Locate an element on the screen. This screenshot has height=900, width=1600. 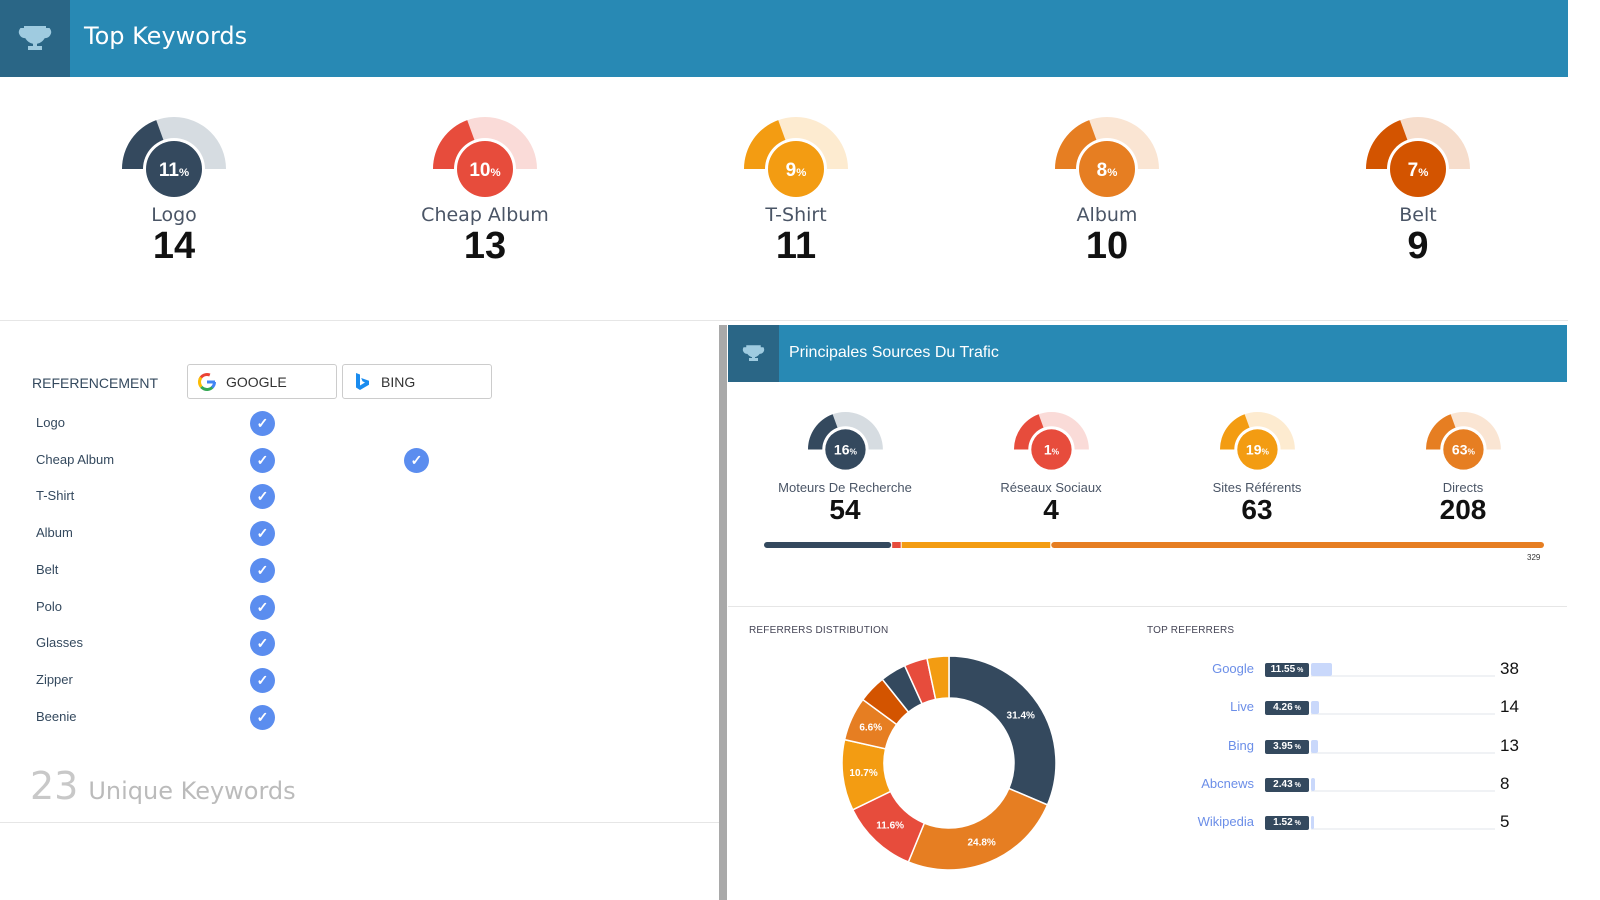
top-referrers-title: TOP REFERRERS is located at coordinates (1191, 630).